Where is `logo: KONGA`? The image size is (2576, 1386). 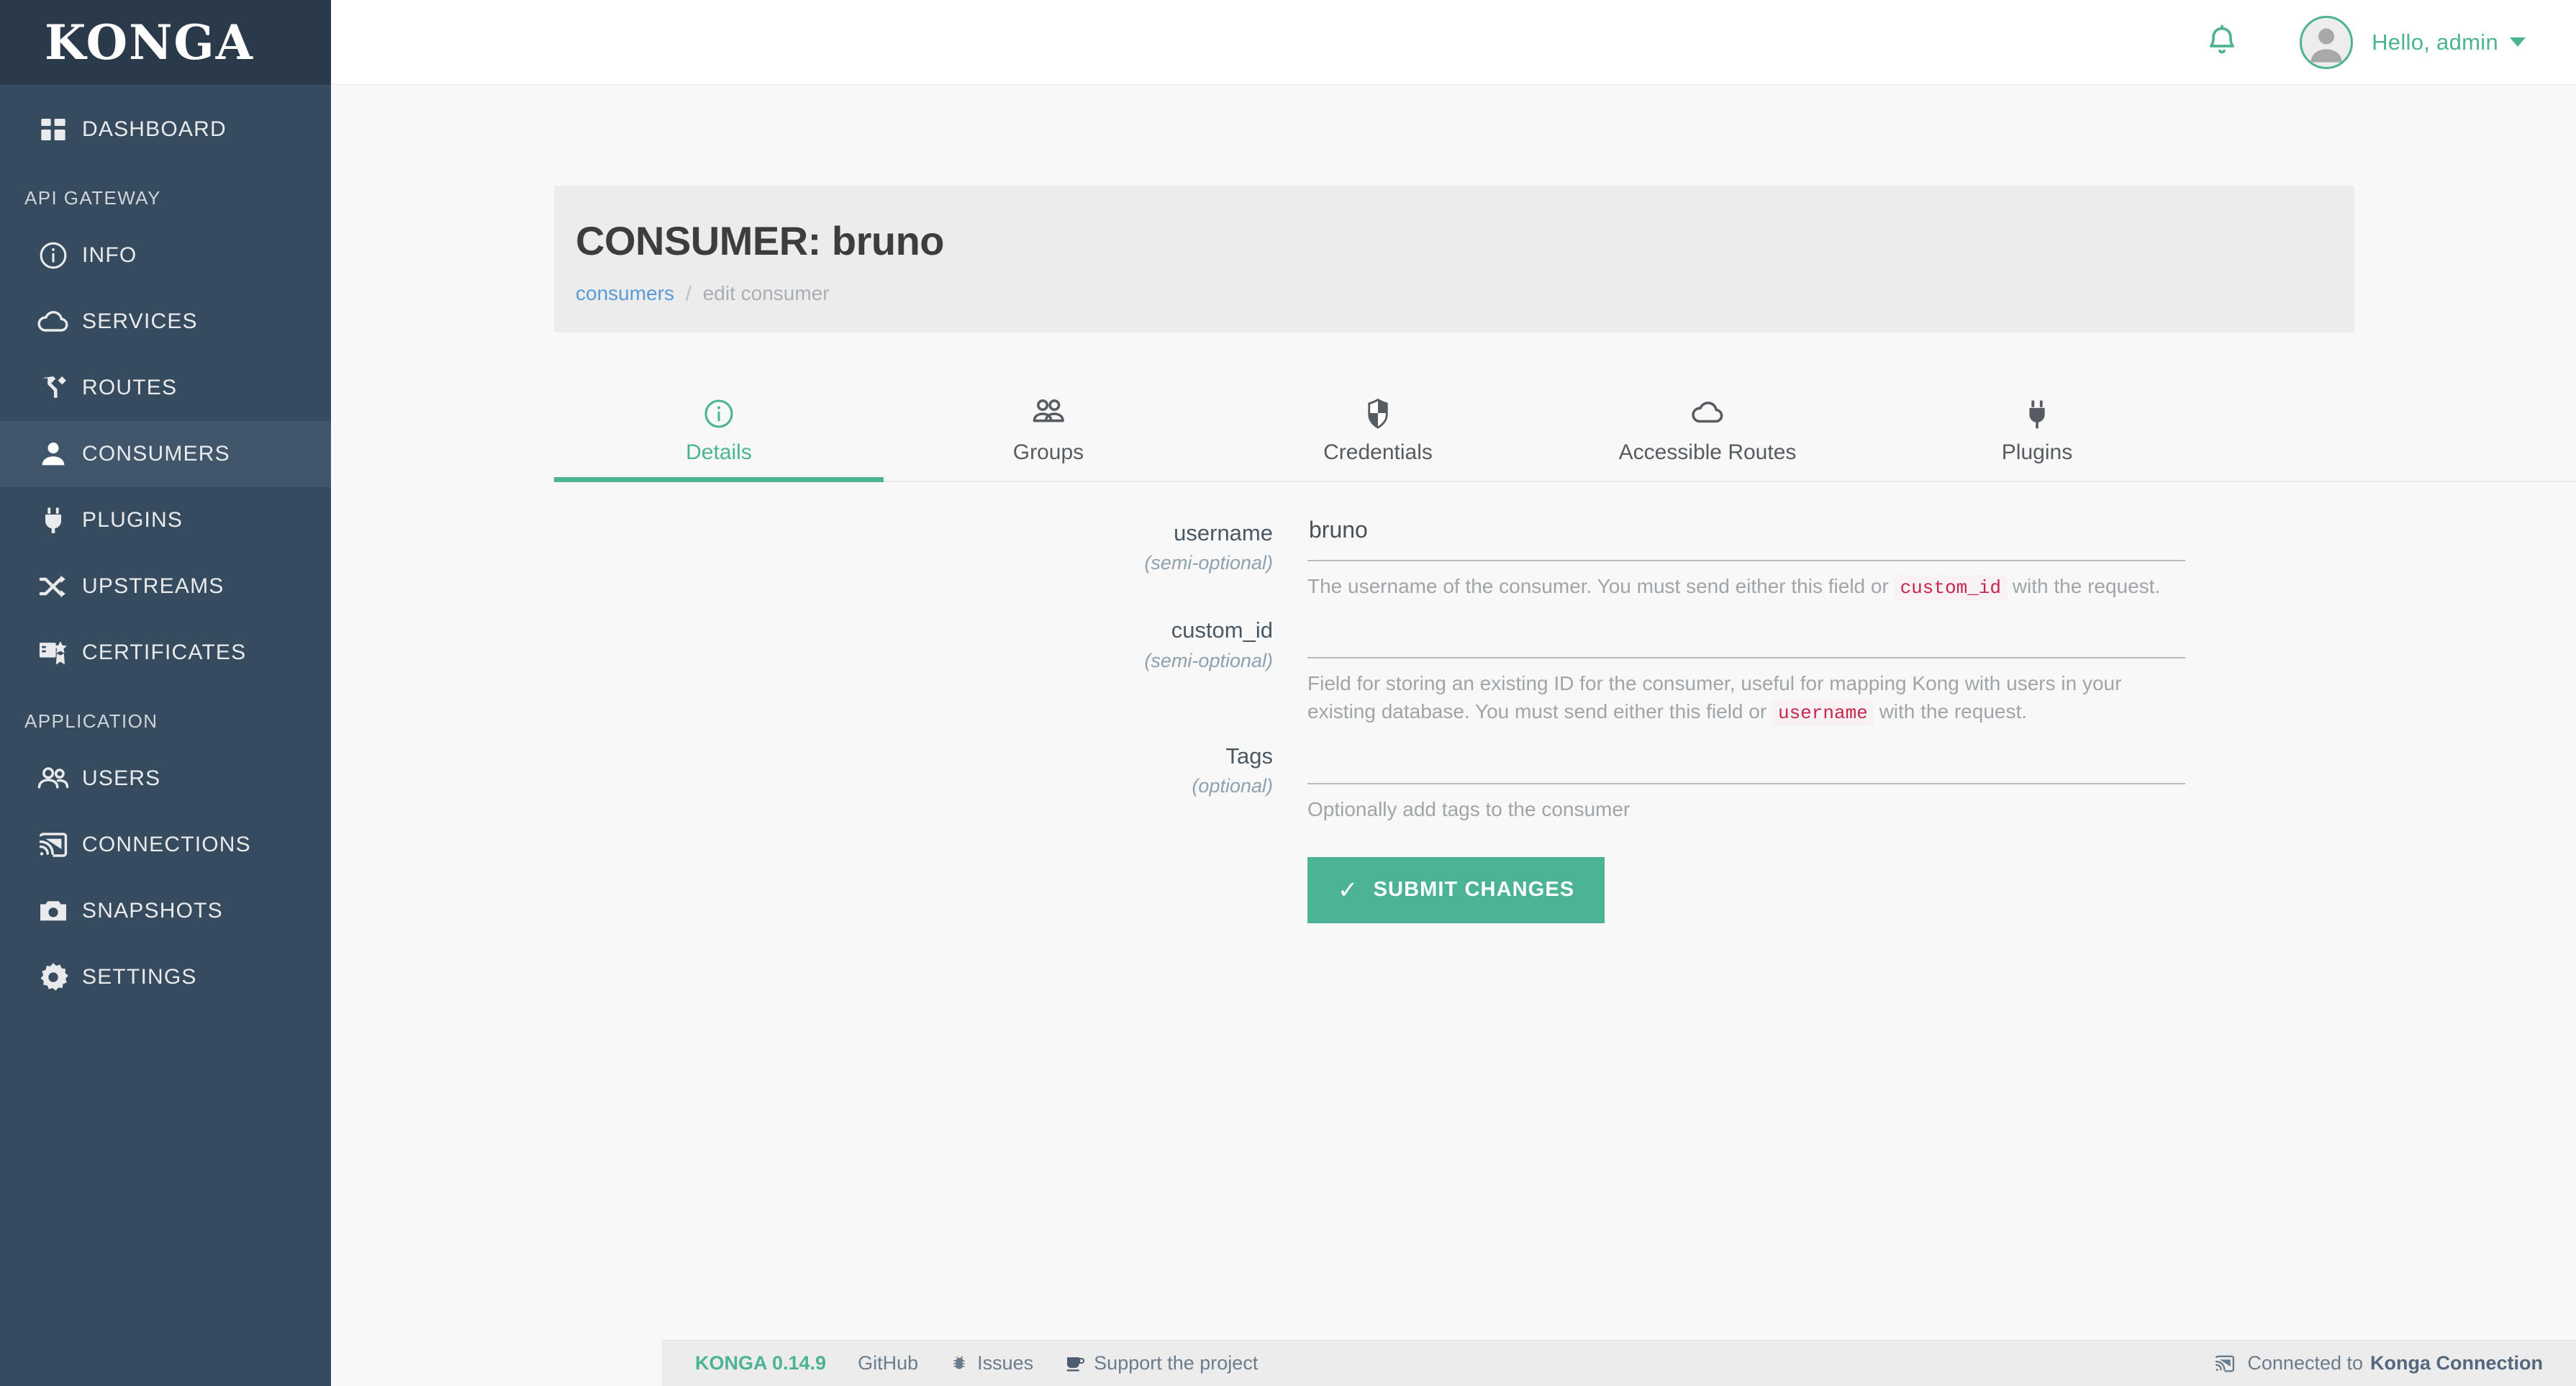 logo: KONGA is located at coordinates (165, 42).